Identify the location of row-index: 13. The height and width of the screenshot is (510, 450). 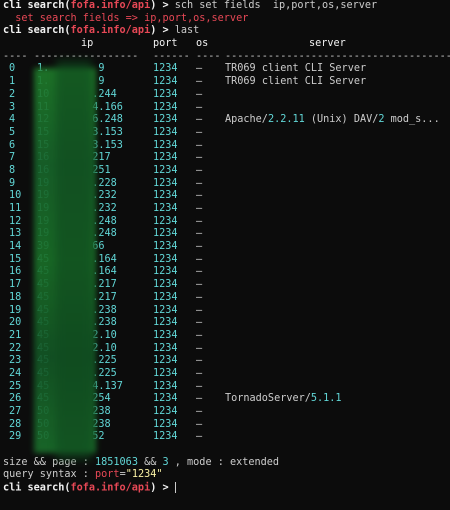
(15, 234).